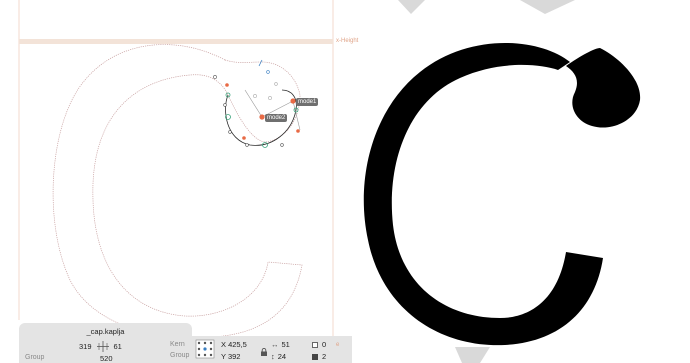  What do you see at coordinates (319, 356) in the screenshot?
I see `nodes-stat: 2` at bounding box center [319, 356].